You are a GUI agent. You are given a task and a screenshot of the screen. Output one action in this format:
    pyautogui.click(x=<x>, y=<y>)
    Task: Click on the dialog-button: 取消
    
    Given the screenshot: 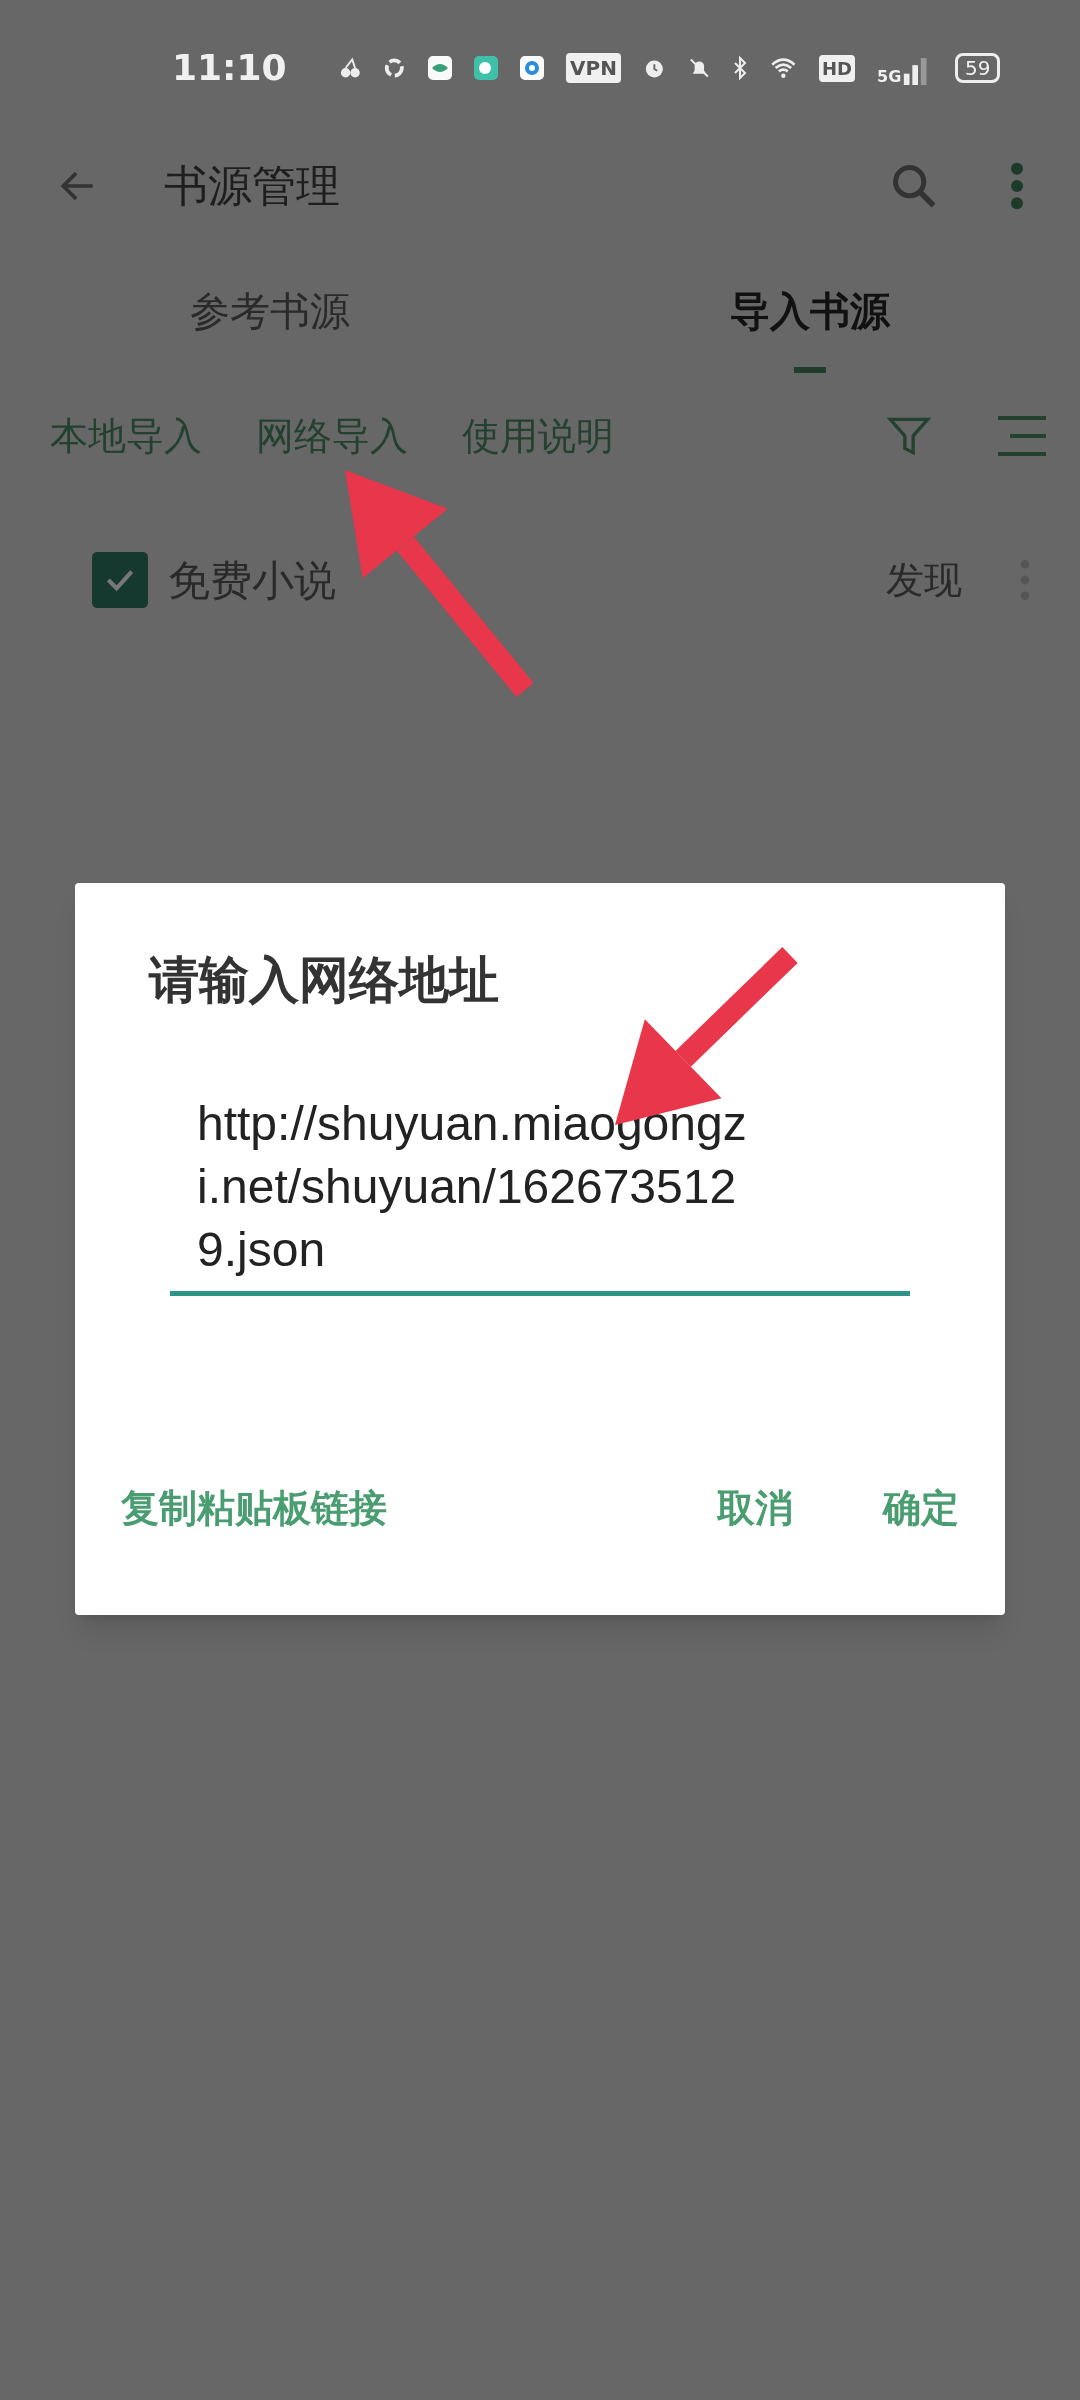 What is the action you would take?
    pyautogui.click(x=755, y=1508)
    